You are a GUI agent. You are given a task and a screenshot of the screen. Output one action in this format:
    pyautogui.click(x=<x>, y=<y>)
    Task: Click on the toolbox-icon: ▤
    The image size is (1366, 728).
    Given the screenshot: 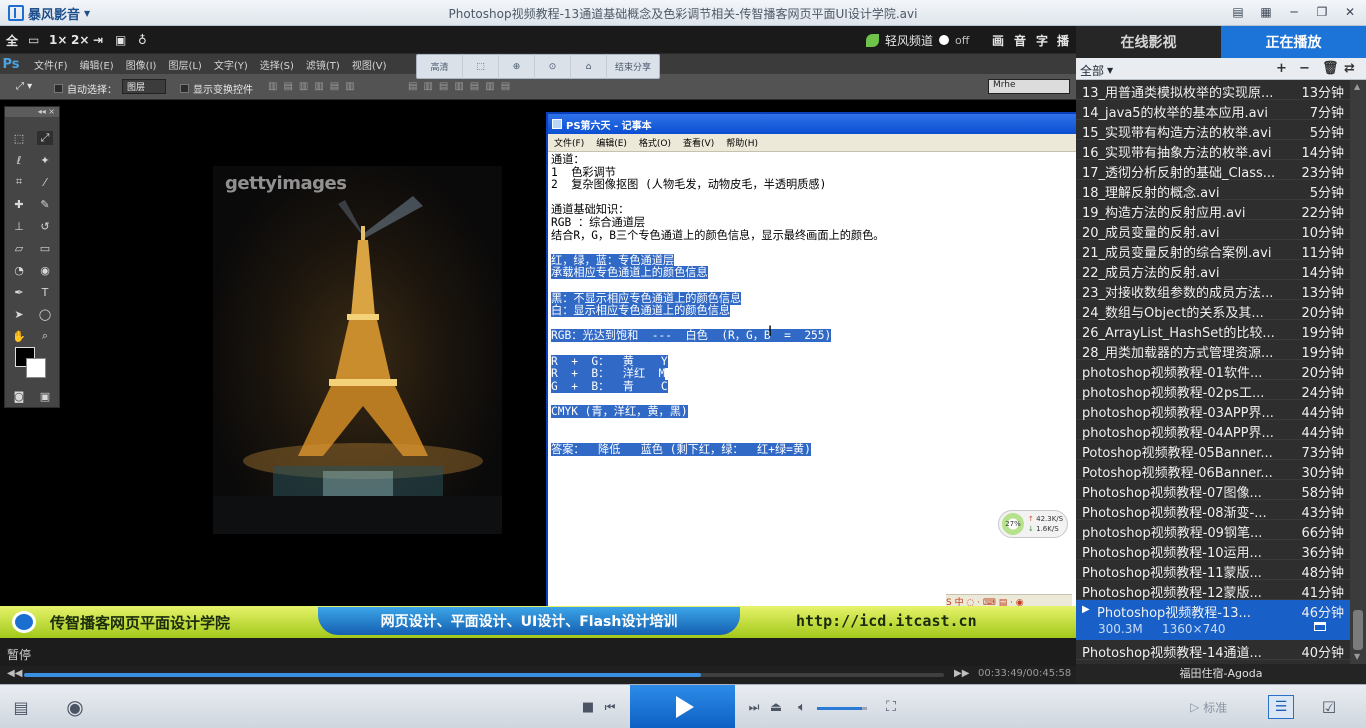 What is the action you would take?
    pyautogui.click(x=21, y=707)
    